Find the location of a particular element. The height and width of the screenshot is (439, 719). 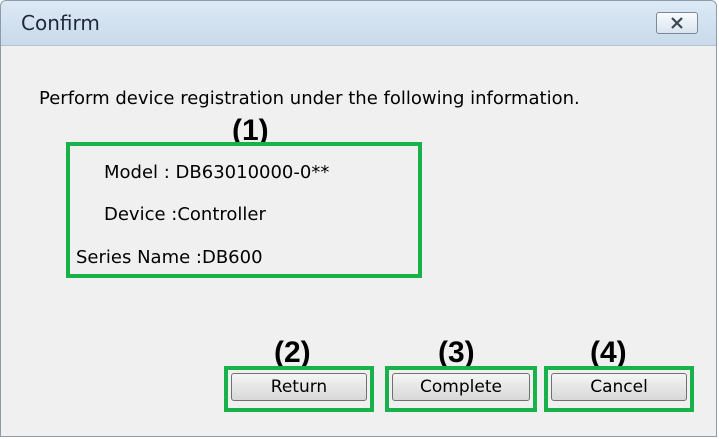

cancel-button: Cancel is located at coordinates (619, 387).